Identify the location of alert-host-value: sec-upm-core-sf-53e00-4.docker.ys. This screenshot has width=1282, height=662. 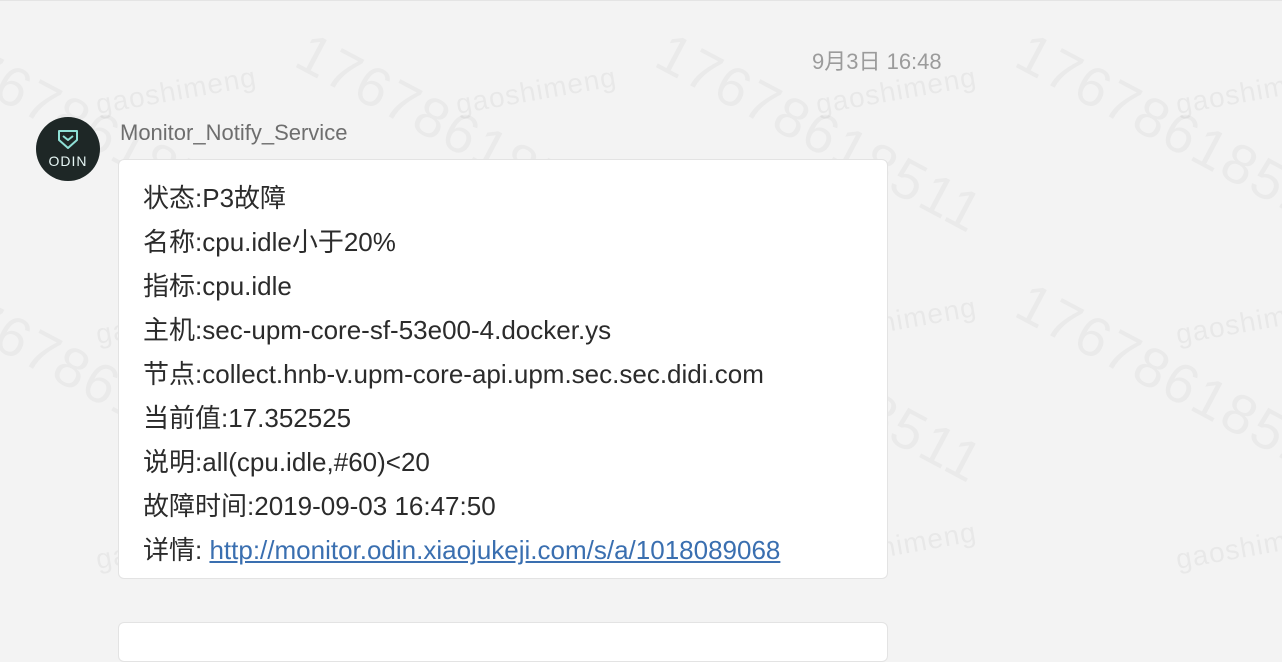
(407, 330).